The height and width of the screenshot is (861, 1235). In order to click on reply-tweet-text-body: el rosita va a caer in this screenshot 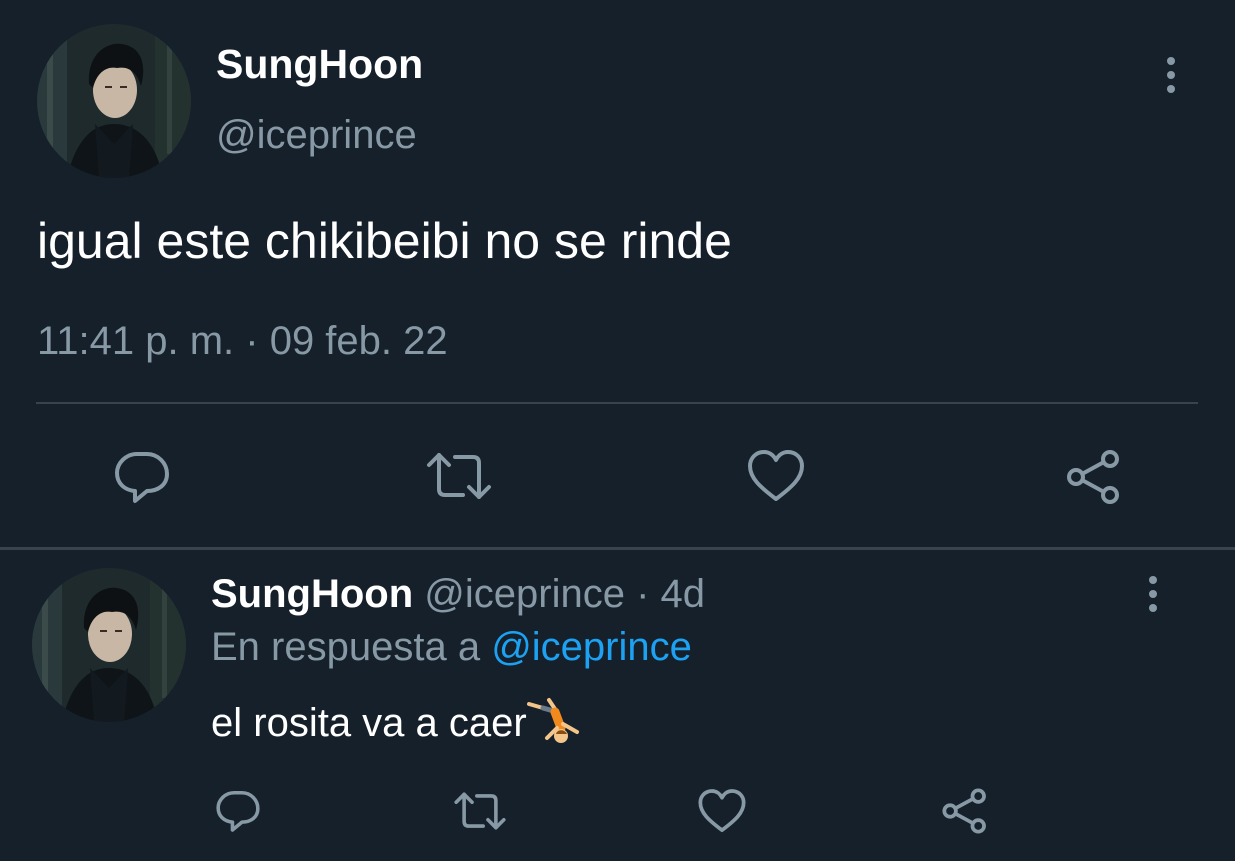, I will do `click(369, 723)`.